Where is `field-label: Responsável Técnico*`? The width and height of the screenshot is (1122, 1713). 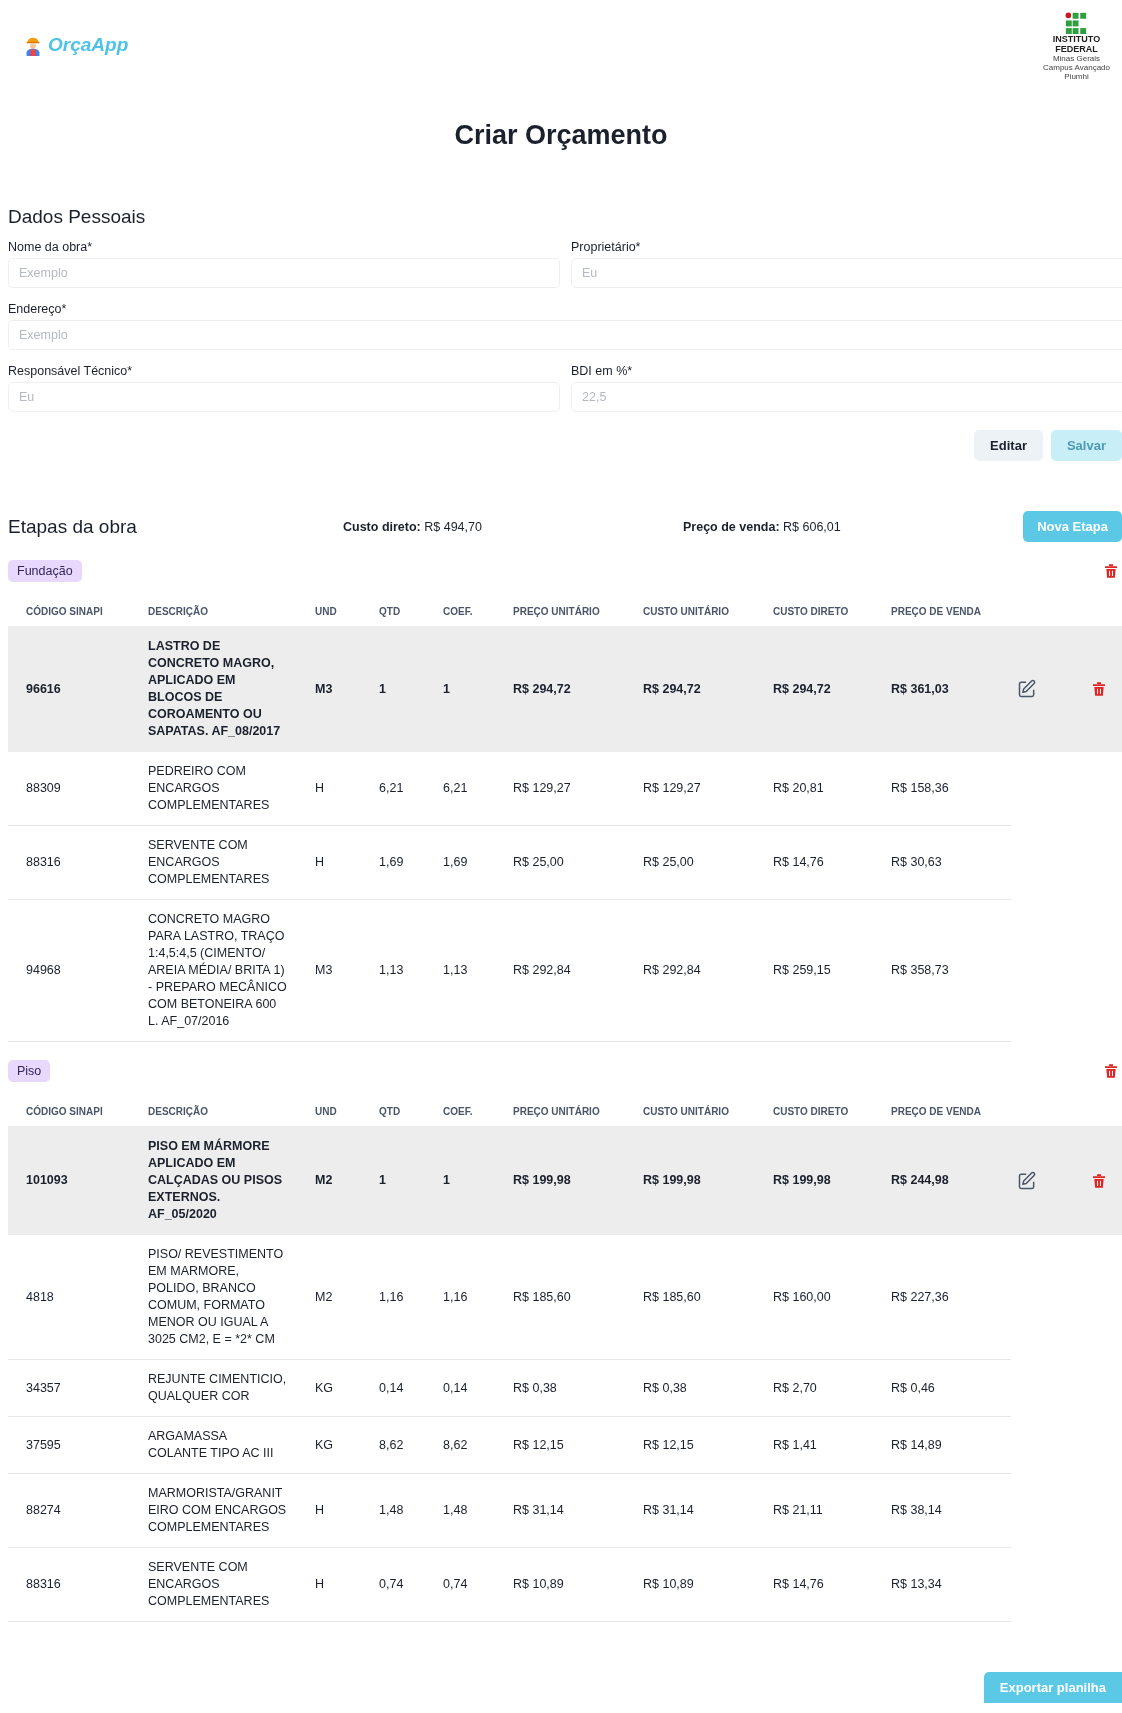 field-label: Responsável Técnico* is located at coordinates (71, 371).